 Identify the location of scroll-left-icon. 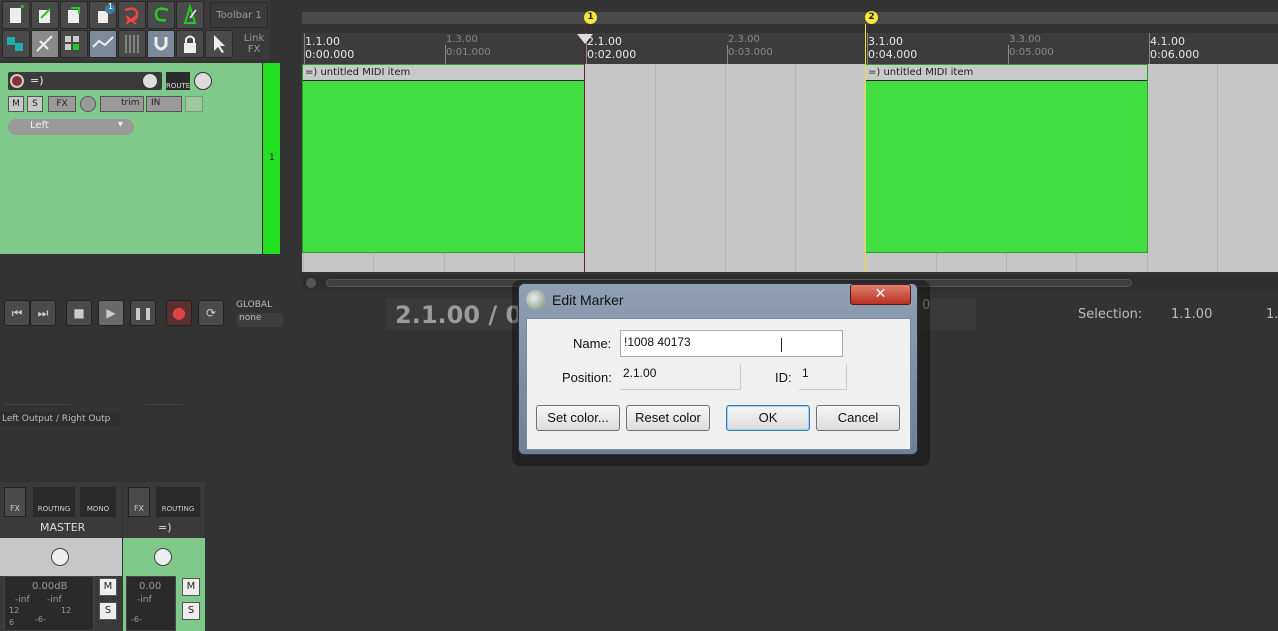
(311, 283).